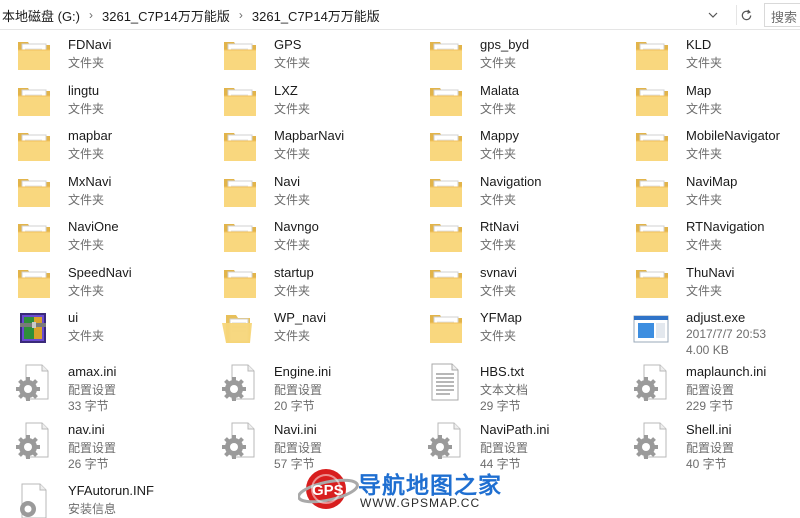 The width and height of the screenshot is (800, 518). I want to click on file-item: mapbar 文件夹, so click(109, 146).